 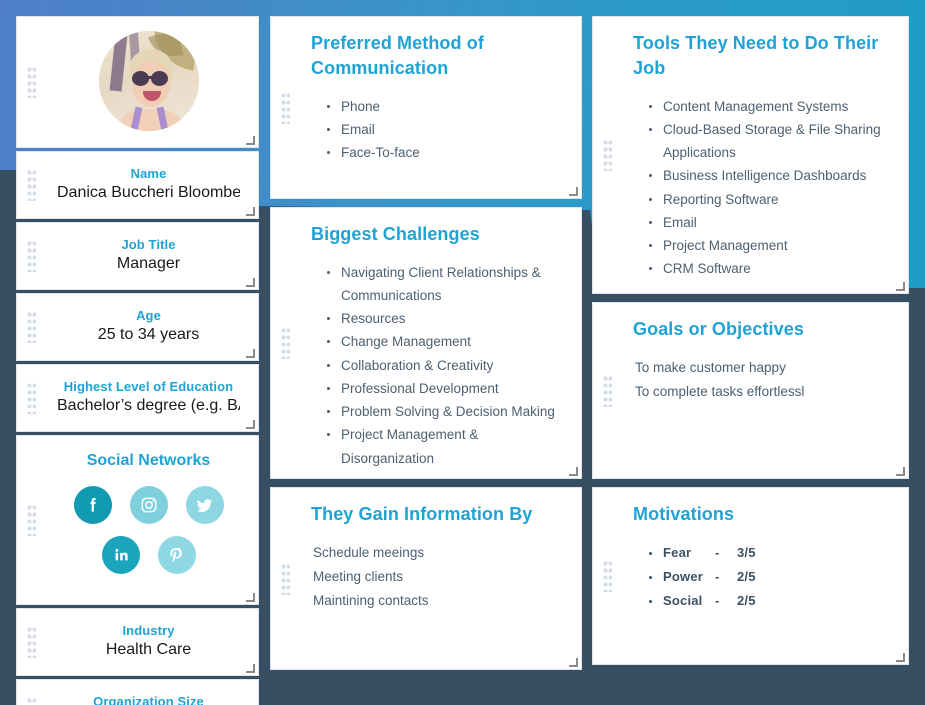 I want to click on field-value: Danica Buccheri Bloomberg, so click(x=148, y=192).